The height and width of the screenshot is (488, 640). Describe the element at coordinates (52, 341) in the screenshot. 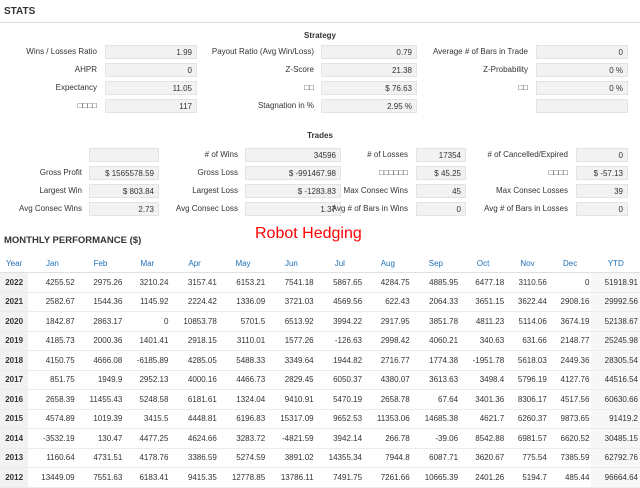

I see `month-cell: 4185.73` at that location.